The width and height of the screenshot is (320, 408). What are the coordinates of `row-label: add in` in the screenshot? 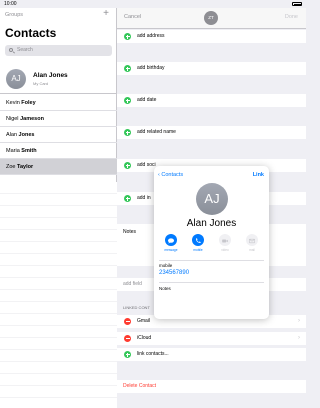 It's located at (144, 198).